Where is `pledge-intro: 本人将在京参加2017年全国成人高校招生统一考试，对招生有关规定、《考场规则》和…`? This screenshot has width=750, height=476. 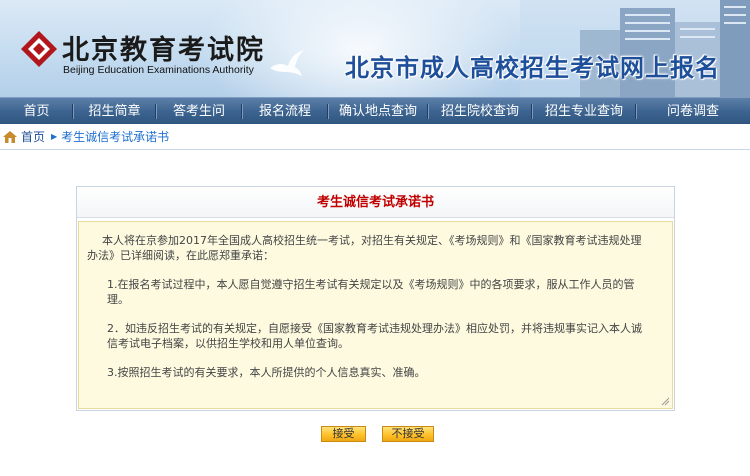 pledge-intro: 本人将在京参加2017年全国成人高校招生统一考试，对招生有关规定、《考场规则》和… is located at coordinates (364, 248).